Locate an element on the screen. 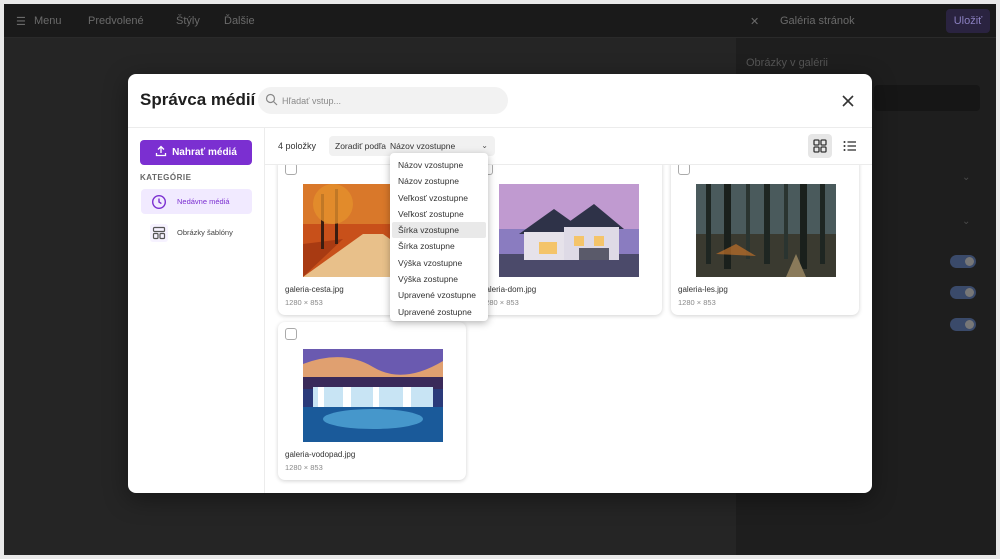  sort-value: Názov vzostupne is located at coordinates (423, 146).